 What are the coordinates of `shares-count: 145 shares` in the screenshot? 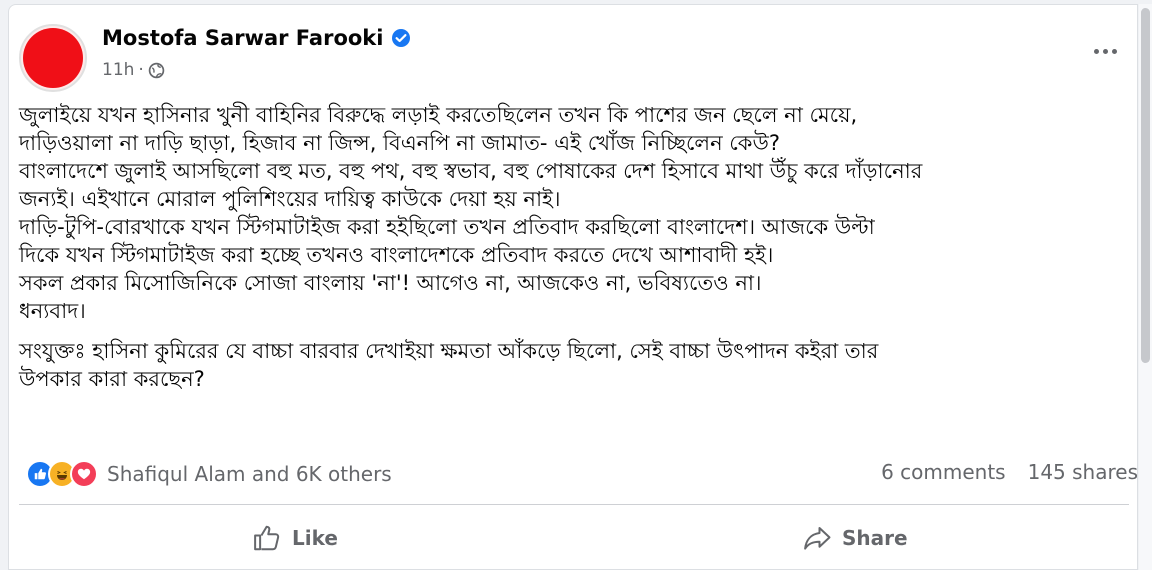 It's located at (1083, 472).